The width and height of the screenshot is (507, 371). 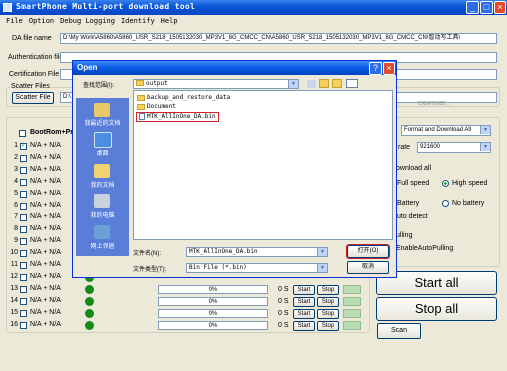 I want to click on list-item-selected: MTK_AllInOne_DA.bin, so click(x=177, y=117).